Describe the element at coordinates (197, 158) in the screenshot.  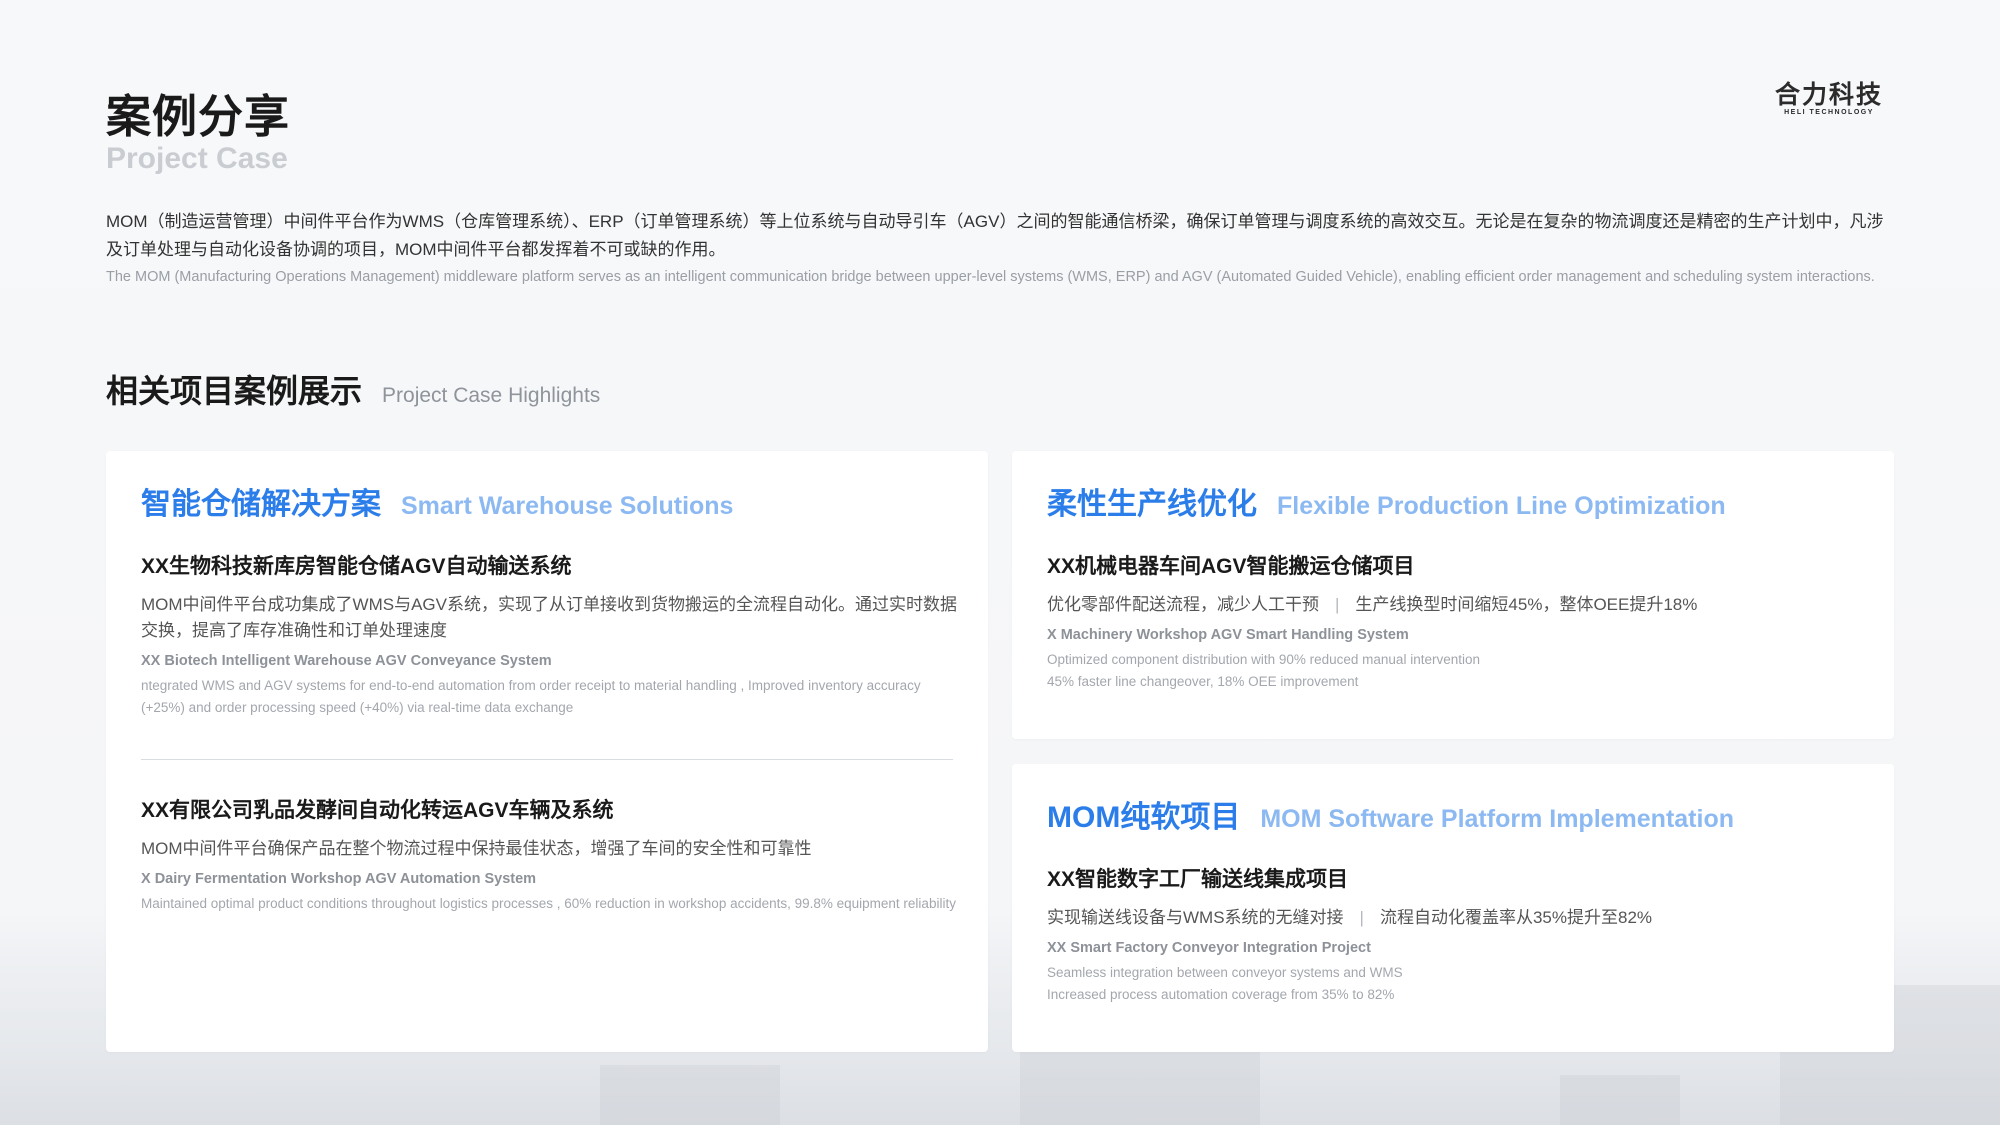
I see `page-subtitle: Project Case` at that location.